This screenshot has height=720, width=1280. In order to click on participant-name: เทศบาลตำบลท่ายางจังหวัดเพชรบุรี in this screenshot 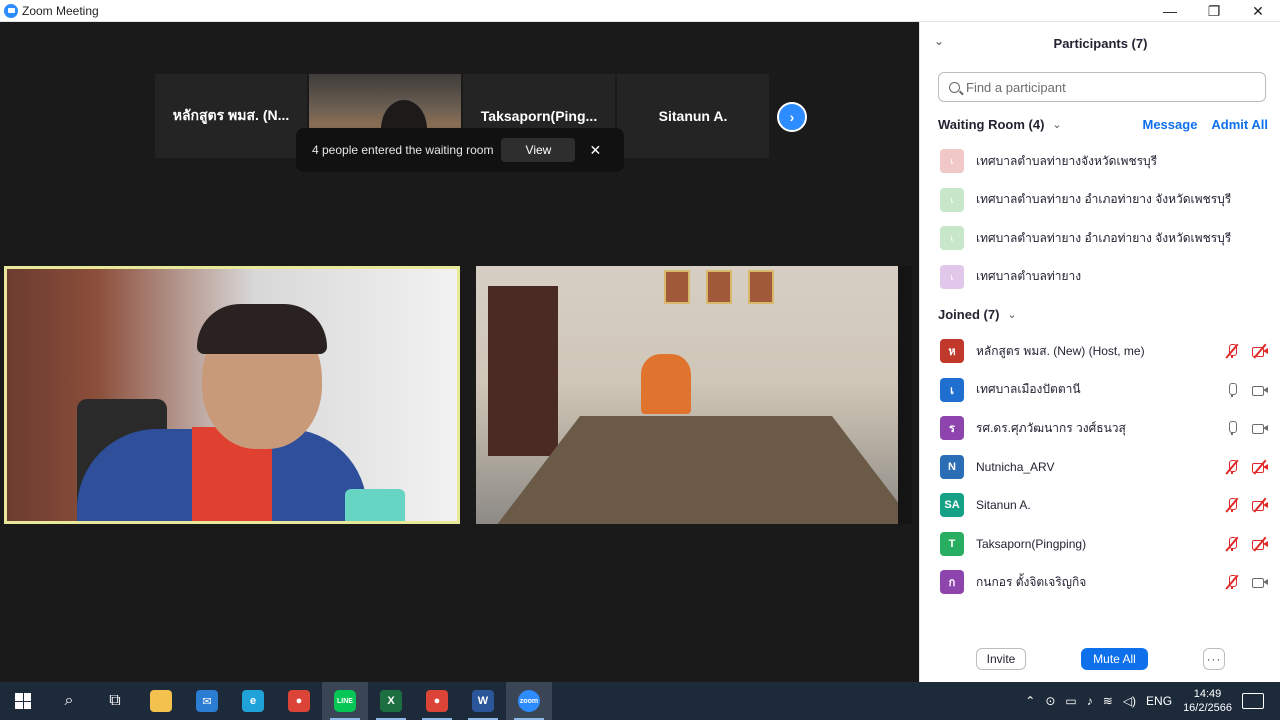, I will do `click(1067, 160)`.